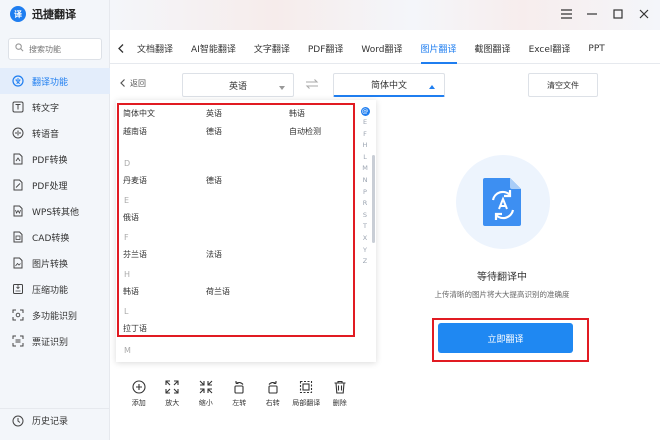  Describe the element at coordinates (365, 169) in the screenshot. I see `alphabet-letter: M` at that location.